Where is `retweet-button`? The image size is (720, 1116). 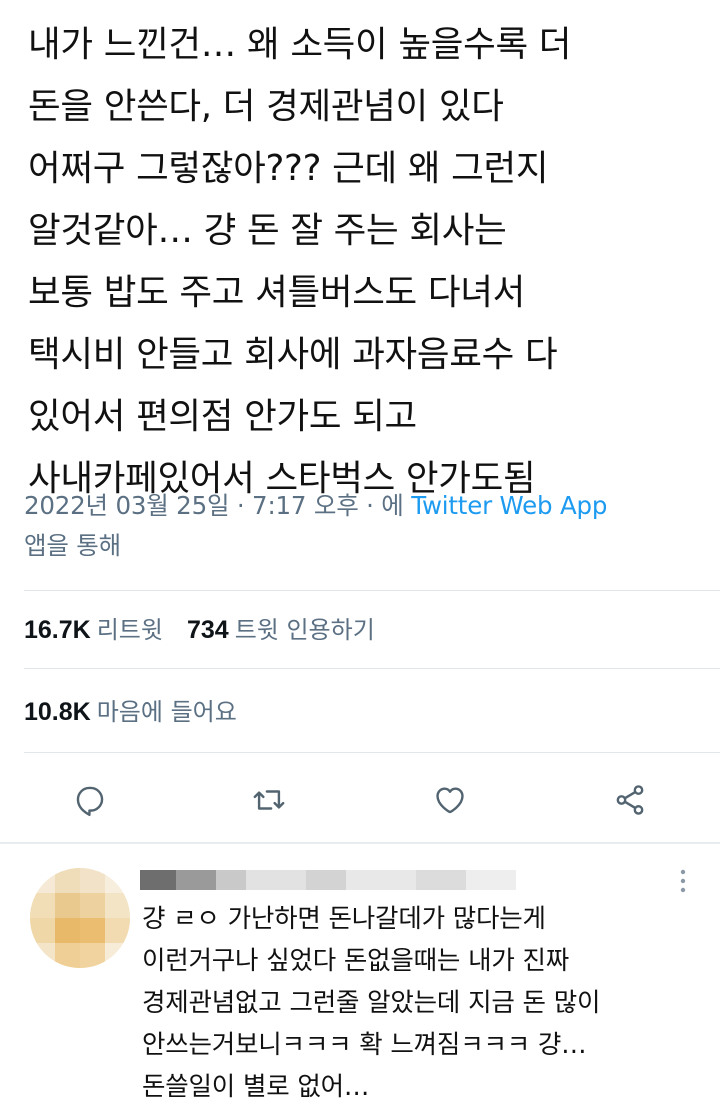
retweet-button is located at coordinates (269, 800).